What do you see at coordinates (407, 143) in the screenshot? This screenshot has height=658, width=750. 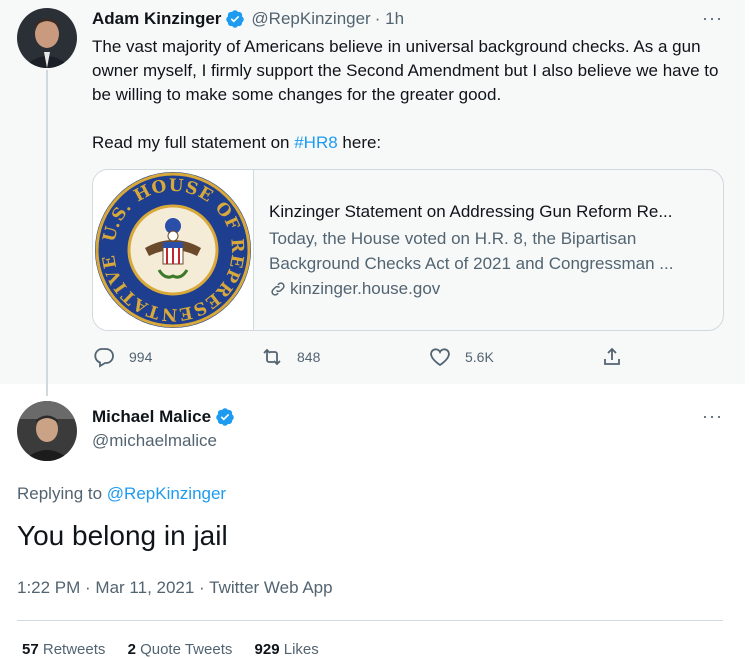 I see `tweet-statement-line: Read my full statement on #HR8 here:` at bounding box center [407, 143].